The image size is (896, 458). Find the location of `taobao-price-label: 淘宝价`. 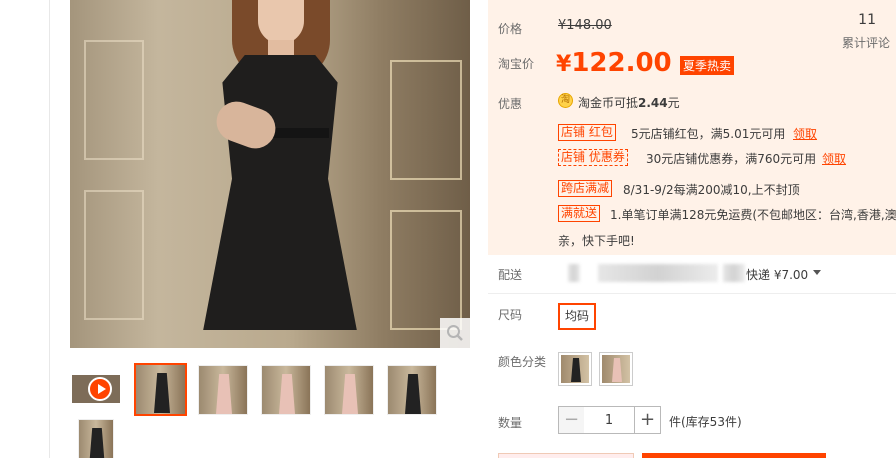

taobao-price-label: 淘宝价 is located at coordinates (516, 64).